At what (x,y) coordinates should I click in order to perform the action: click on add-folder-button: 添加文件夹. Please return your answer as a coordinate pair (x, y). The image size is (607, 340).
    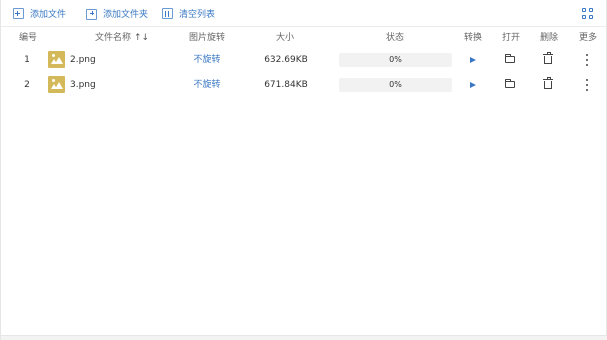
    Looking at the image, I should click on (107, 13).